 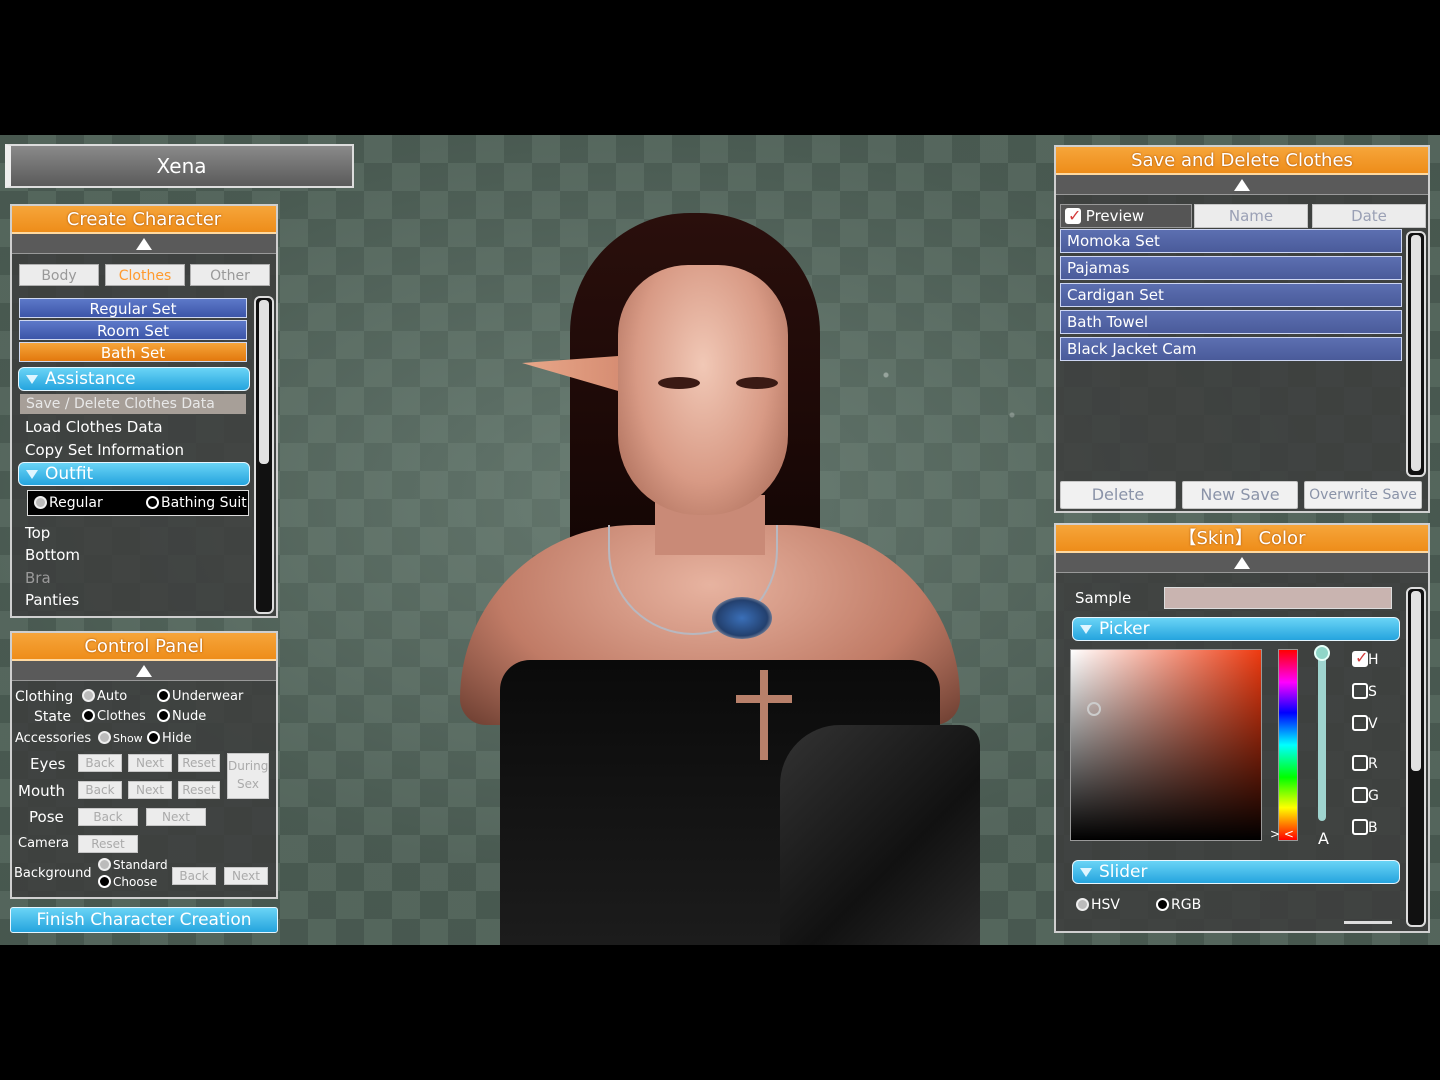 I want to click on tab-body: Body, so click(x=59, y=275).